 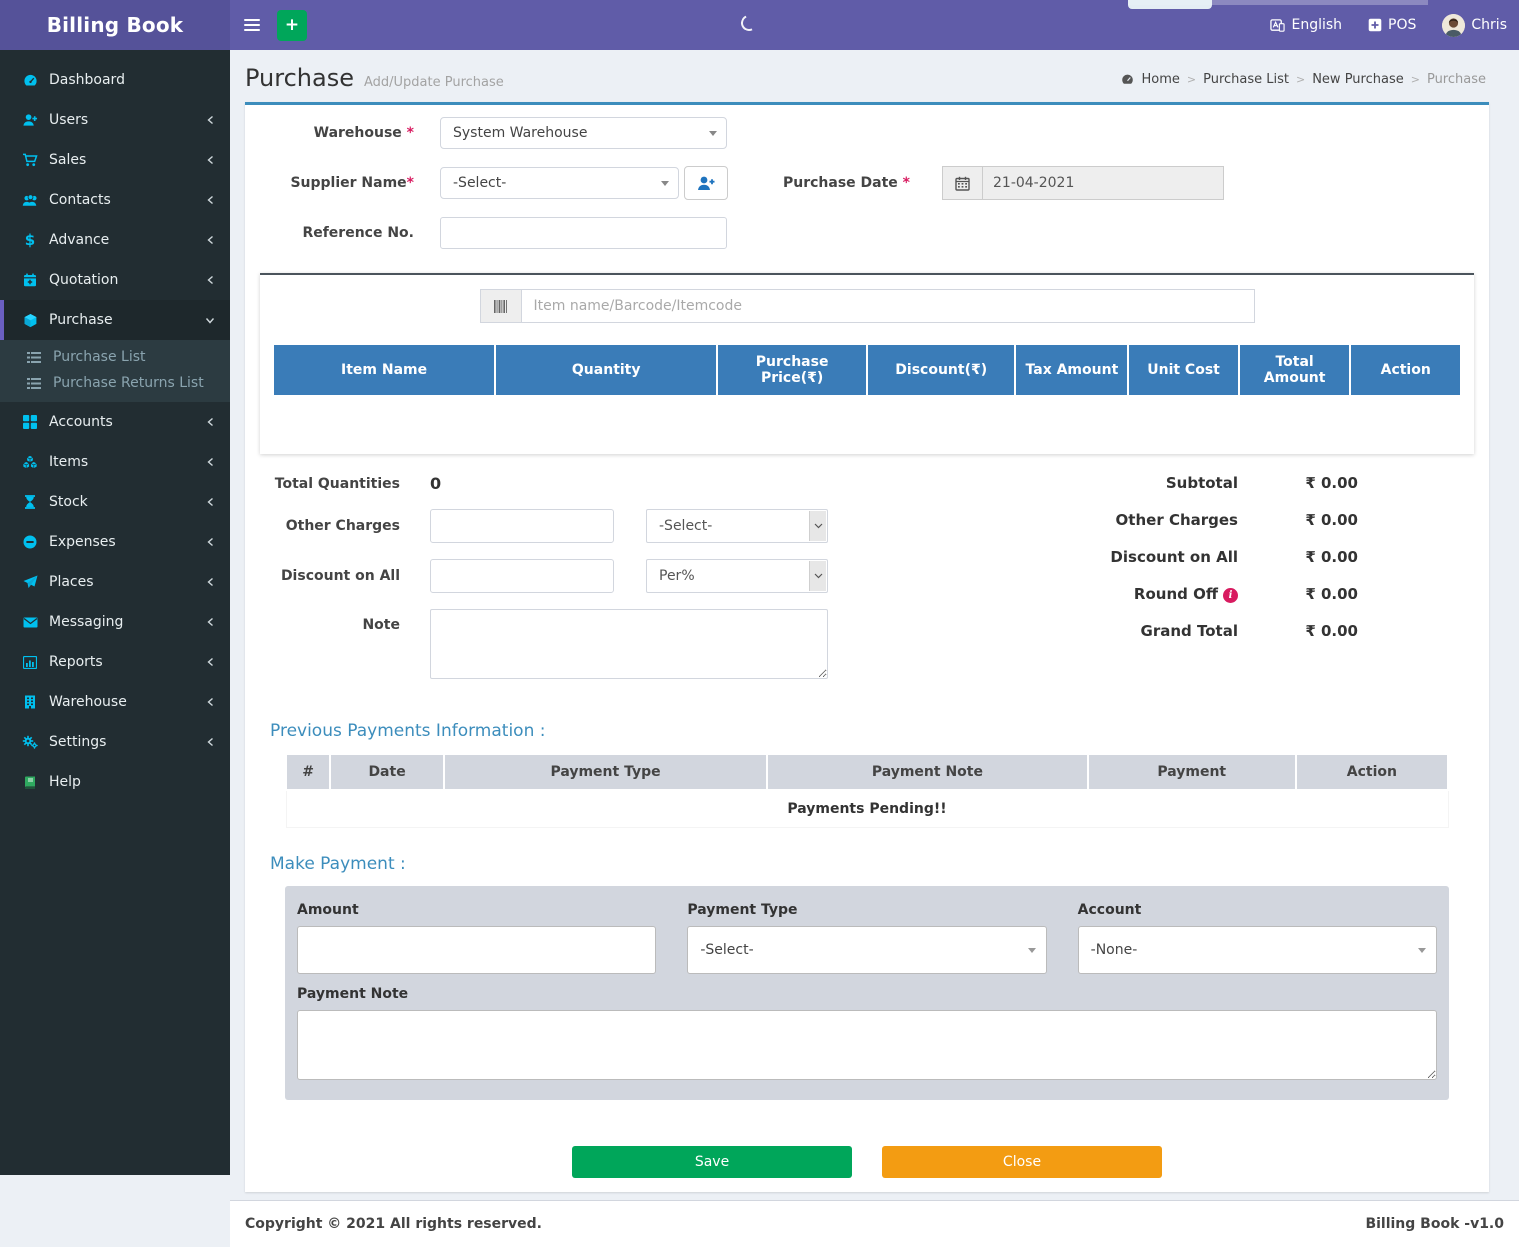 What do you see at coordinates (30, 662) in the screenshot?
I see `bar-chart-icon` at bounding box center [30, 662].